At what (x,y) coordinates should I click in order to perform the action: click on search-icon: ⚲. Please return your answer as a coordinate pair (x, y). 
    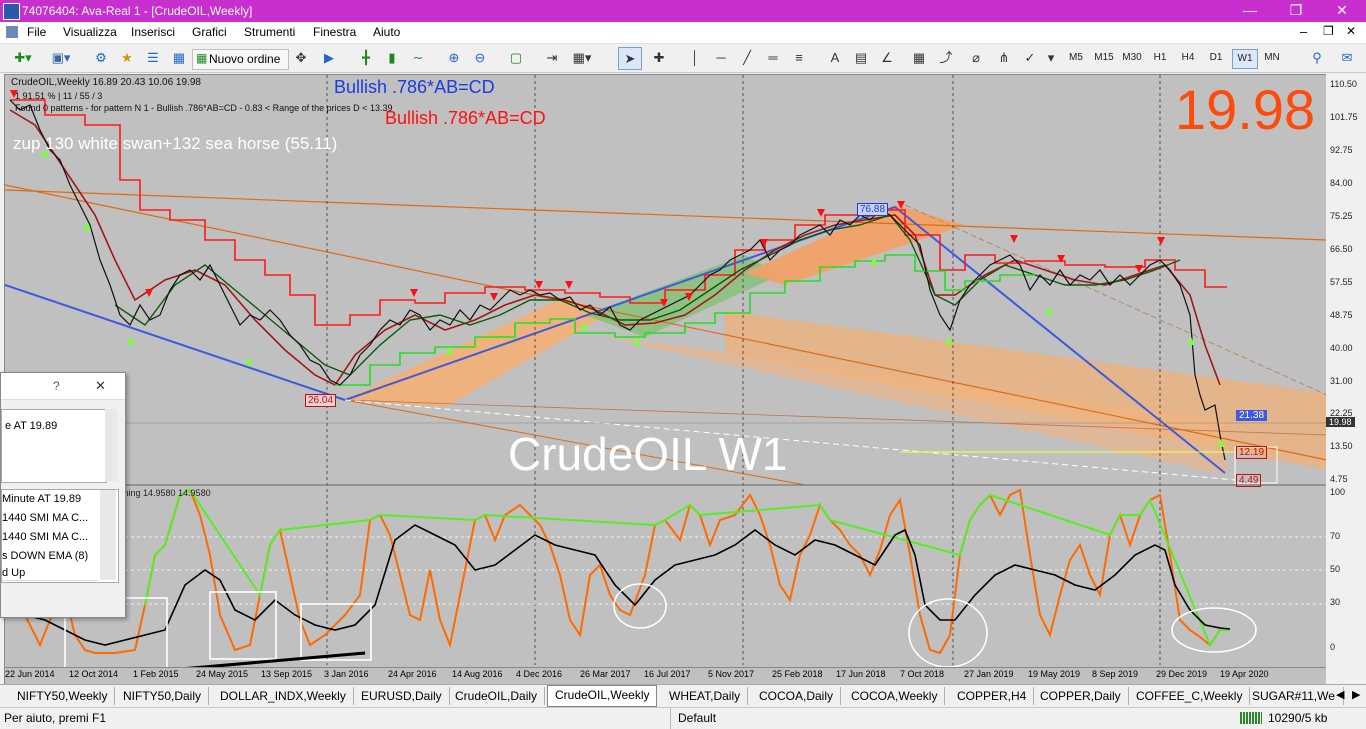
    Looking at the image, I should click on (1317, 57).